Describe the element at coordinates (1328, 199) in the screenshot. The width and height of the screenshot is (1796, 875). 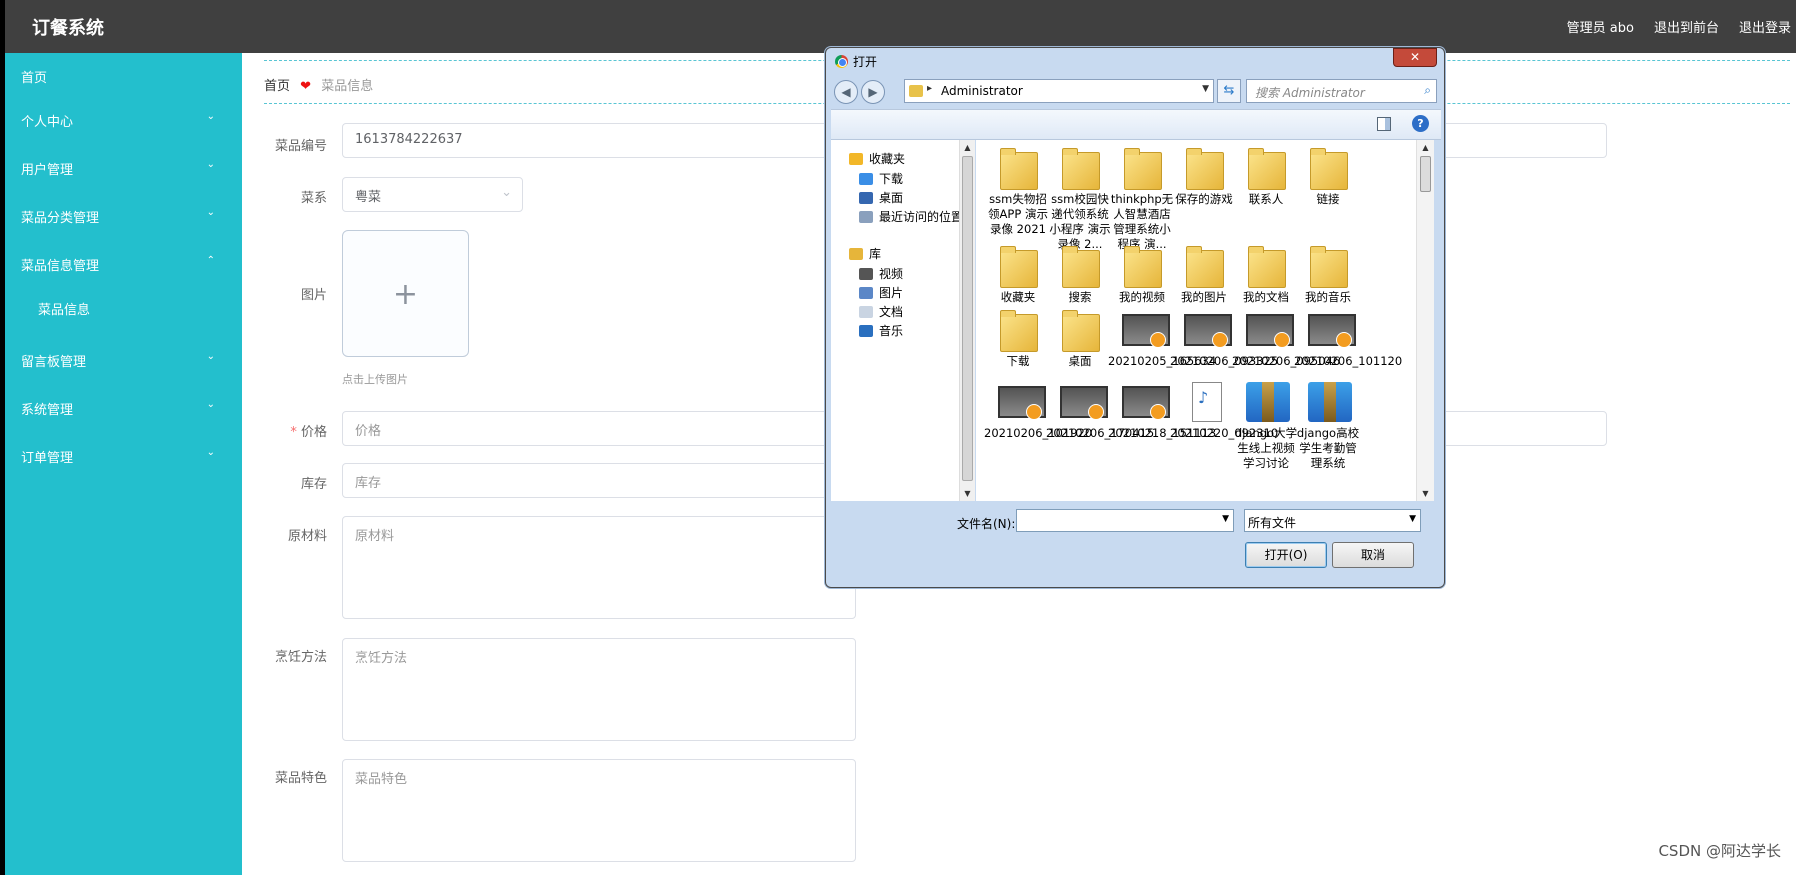
I see `file-name: 链接` at that location.